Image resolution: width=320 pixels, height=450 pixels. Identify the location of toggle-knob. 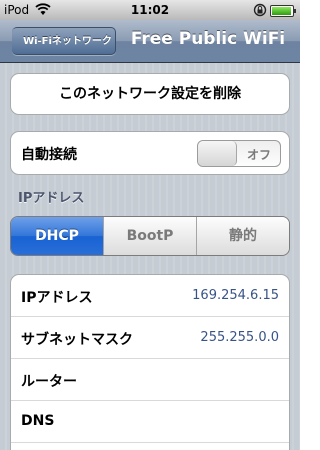
(217, 153).